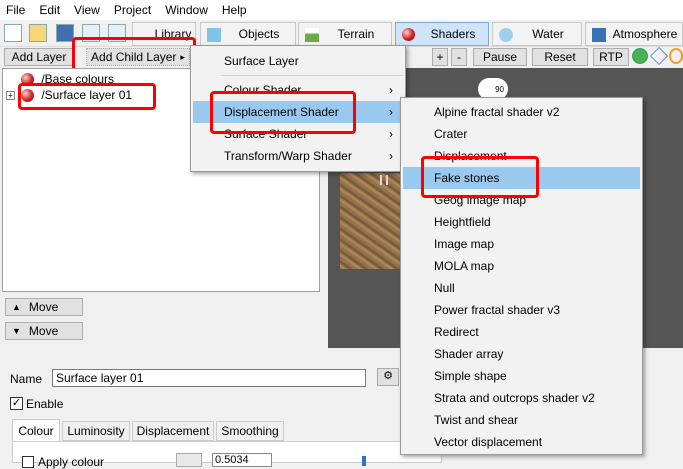 Image resolution: width=683 pixels, height=469 pixels. I want to click on open-folder-icon, so click(38, 33).